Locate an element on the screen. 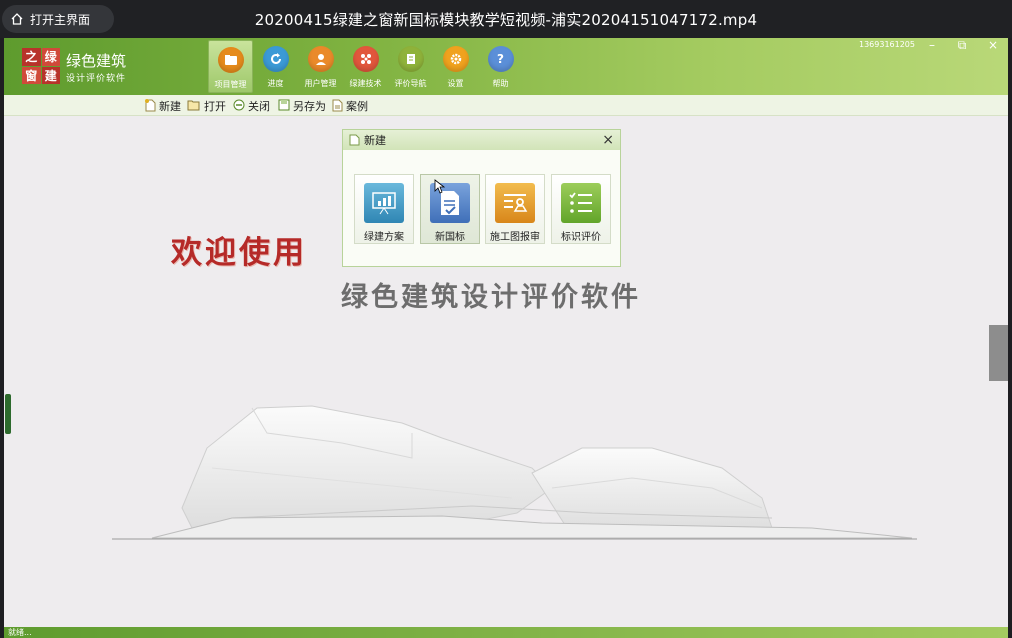 This screenshot has width=1012, height=638. nav-item-settings: 设置 is located at coordinates (455, 66).